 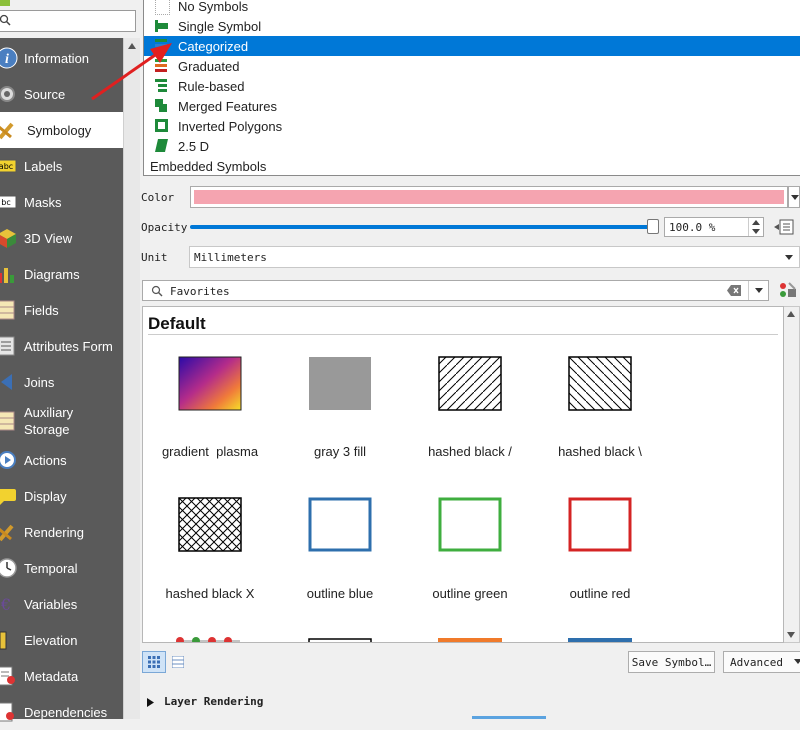 What do you see at coordinates (470, 413) in the screenshot?
I see `symbol-item: hashed black /` at bounding box center [470, 413].